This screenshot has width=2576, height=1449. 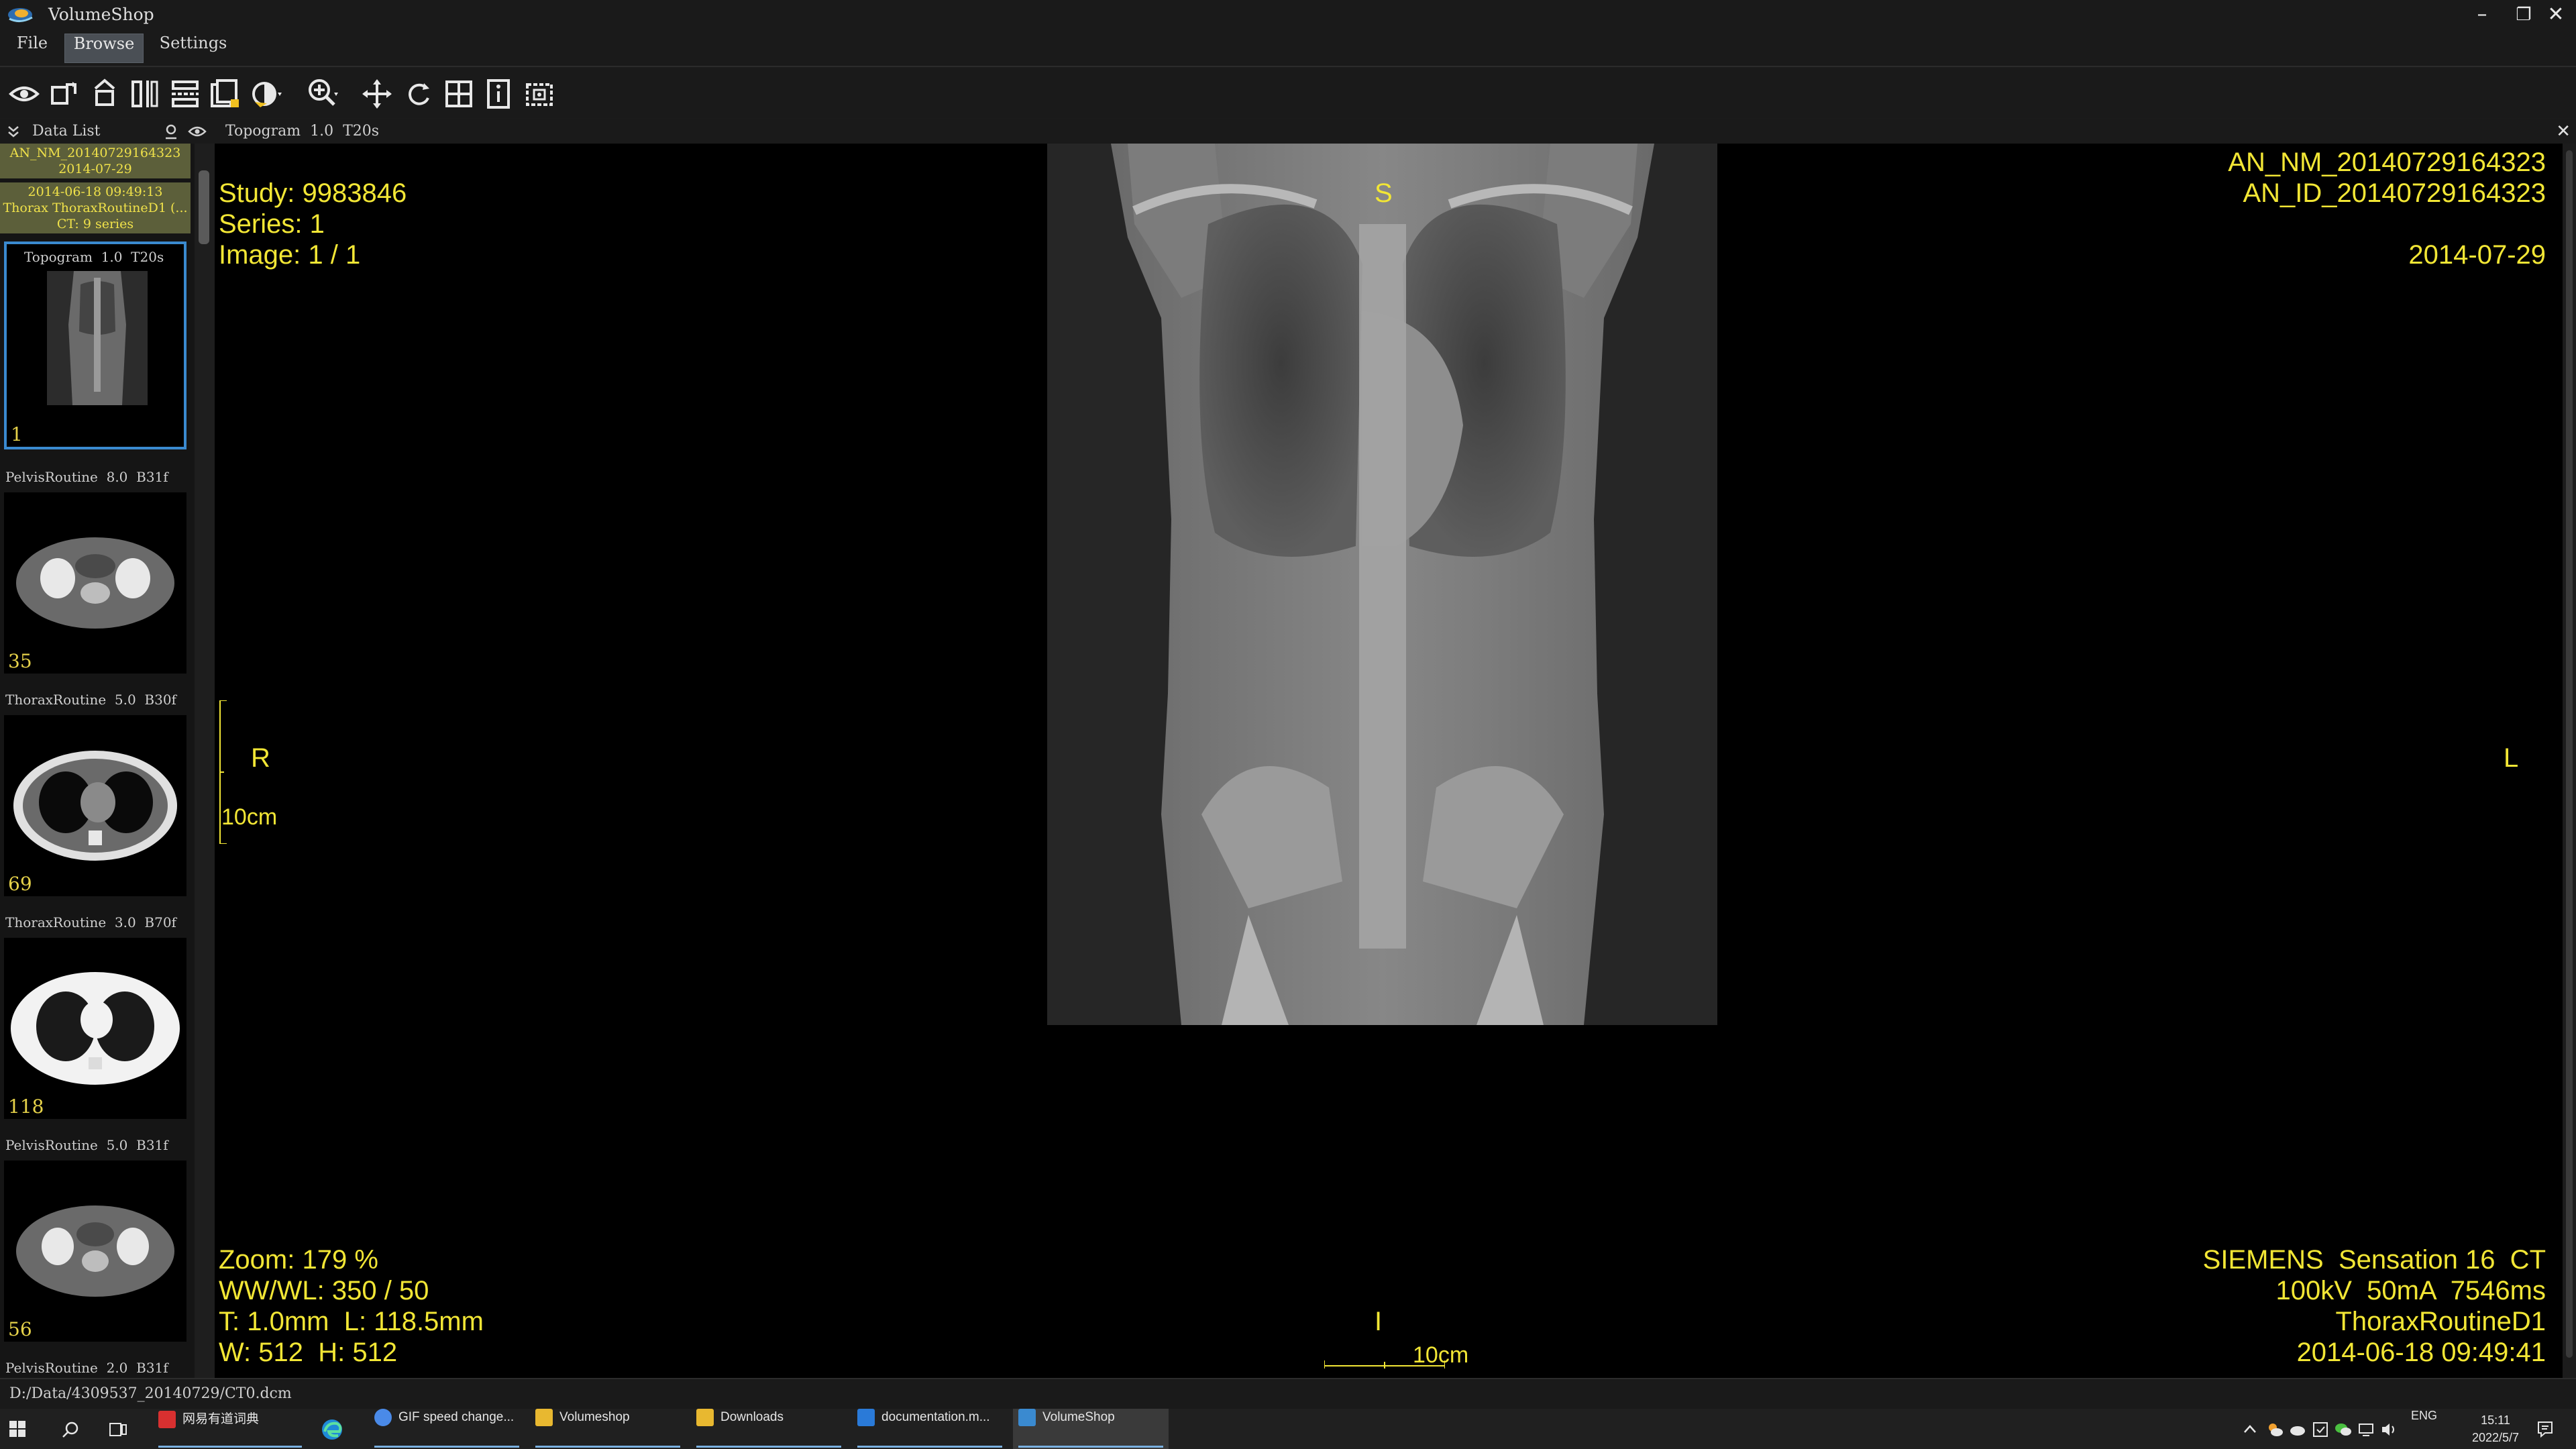 What do you see at coordinates (2250, 1429) in the screenshot?
I see `chevron-up-icon` at bounding box center [2250, 1429].